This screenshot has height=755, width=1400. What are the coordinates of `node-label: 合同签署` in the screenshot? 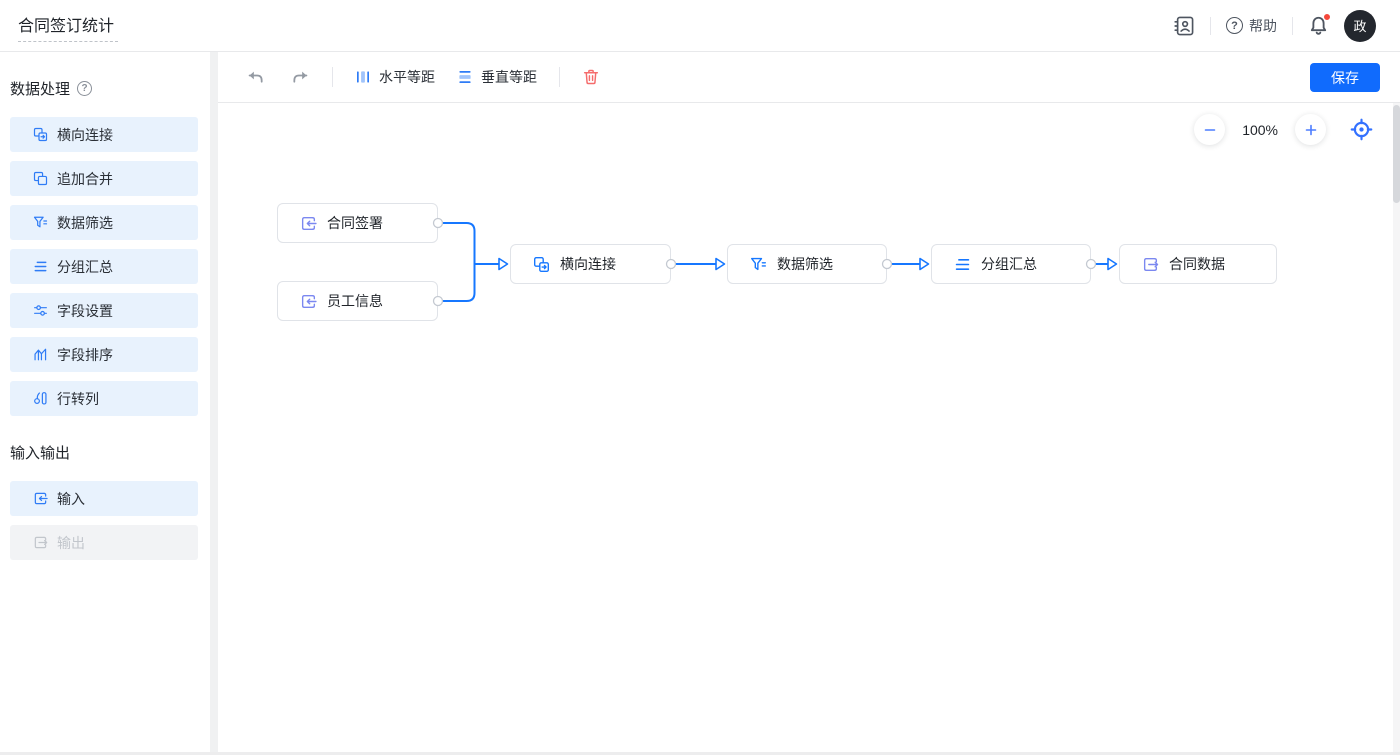 It's located at (355, 223).